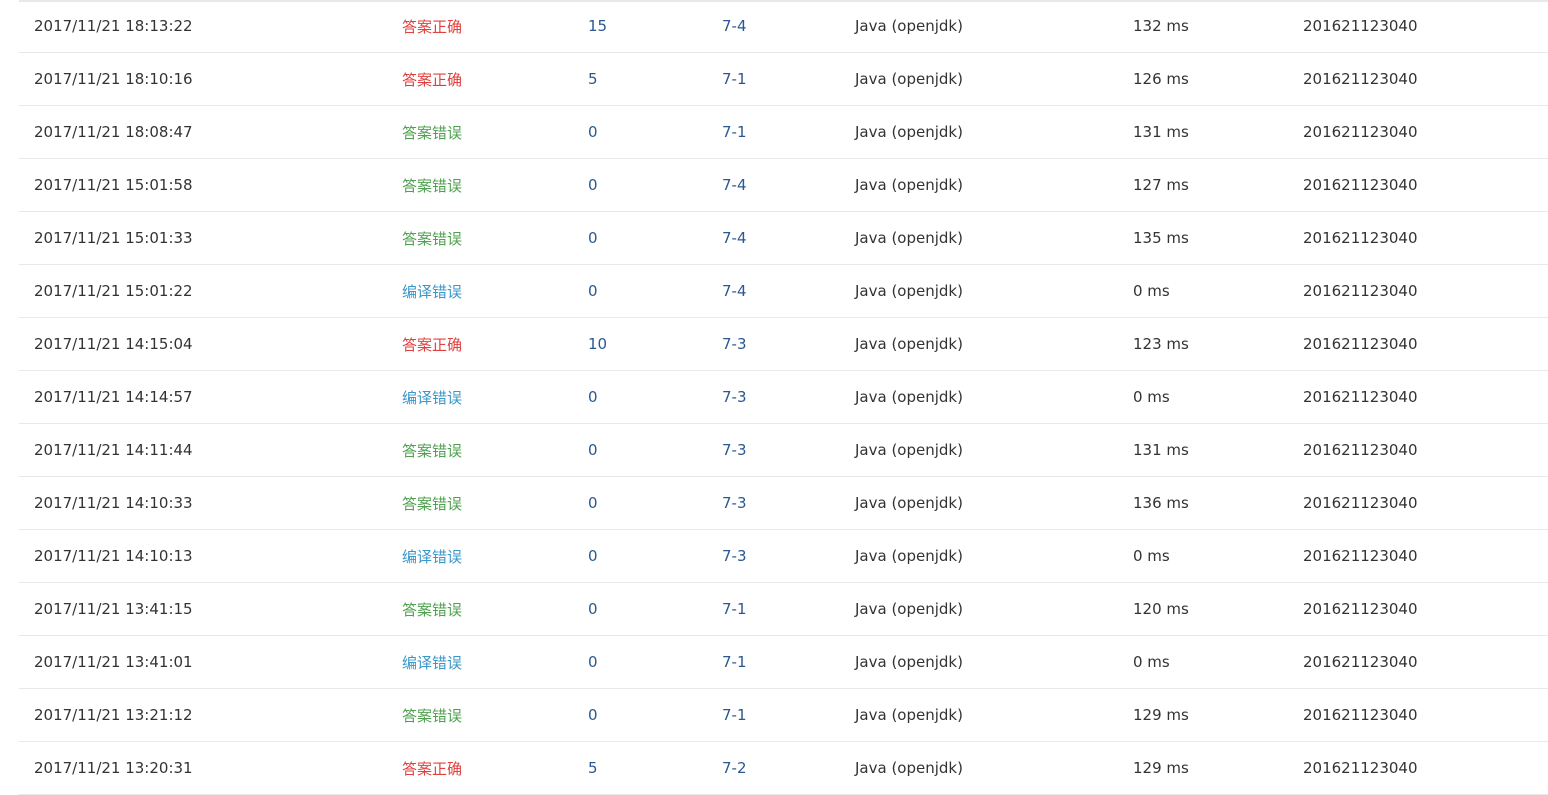 The height and width of the screenshot is (795, 1548). I want to click on submission-runtime: 120 ms, so click(1161, 609).